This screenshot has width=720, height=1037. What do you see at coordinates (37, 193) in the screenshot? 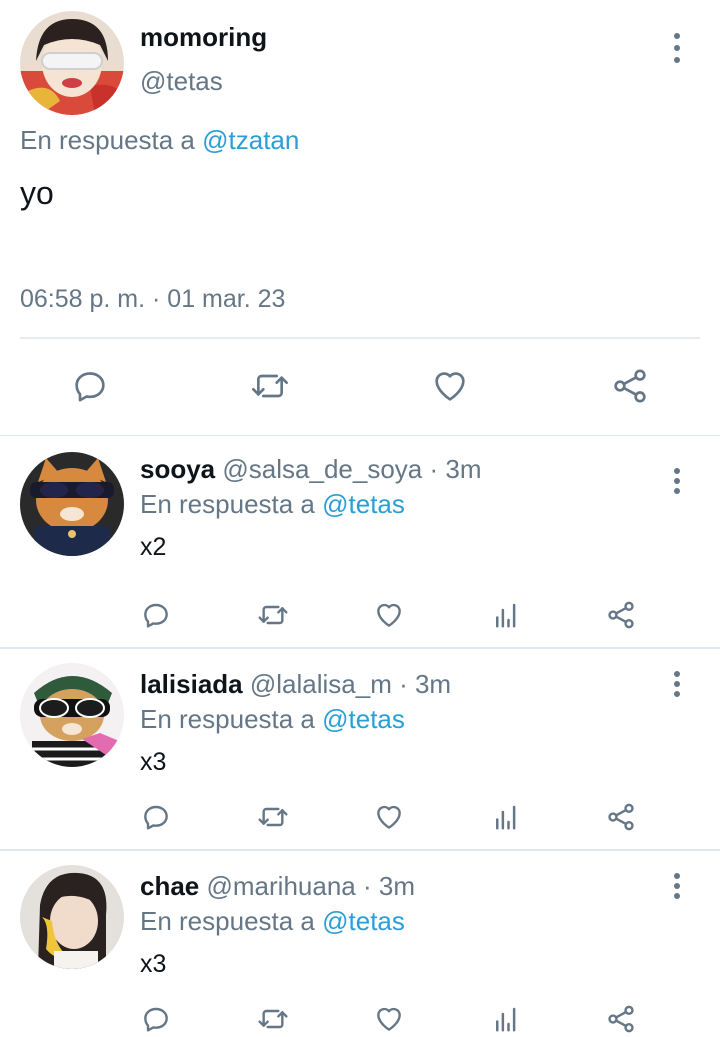
I see `tweet-text: yo` at bounding box center [37, 193].